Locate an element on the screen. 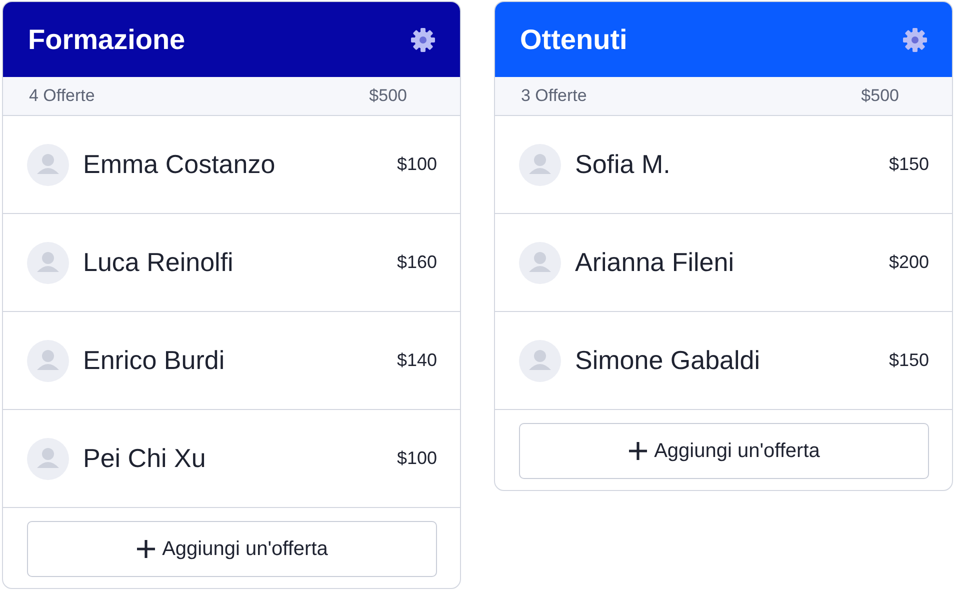  settings-icon is located at coordinates (423, 39).